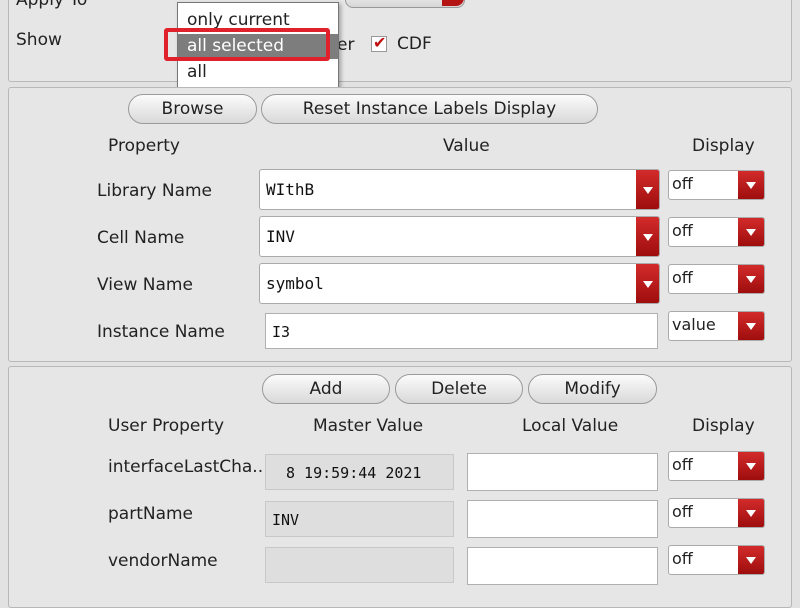 Image resolution: width=800 pixels, height=608 pixels. What do you see at coordinates (286, 520) in the screenshot?
I see `master-value-text: INV` at bounding box center [286, 520].